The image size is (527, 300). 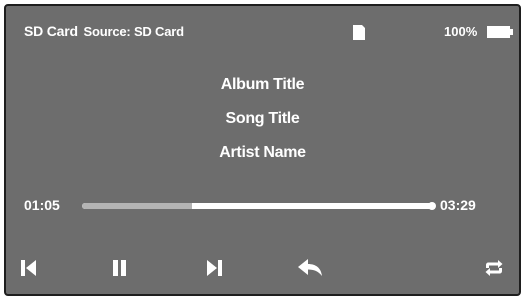 I want to click on repeat-icon, so click(x=494, y=268).